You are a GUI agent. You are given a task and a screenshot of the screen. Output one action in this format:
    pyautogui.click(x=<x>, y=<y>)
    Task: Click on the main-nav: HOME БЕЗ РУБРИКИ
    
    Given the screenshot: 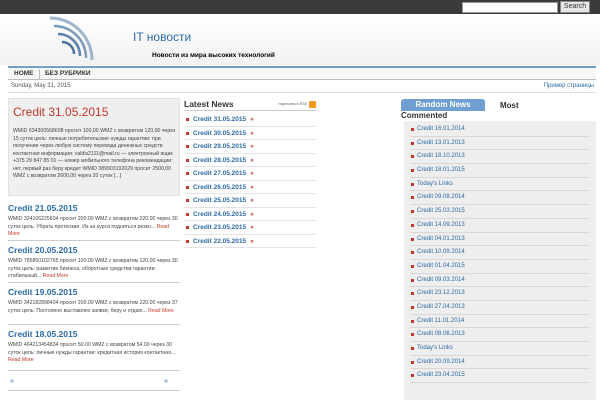 What is the action you would take?
    pyautogui.click(x=302, y=73)
    